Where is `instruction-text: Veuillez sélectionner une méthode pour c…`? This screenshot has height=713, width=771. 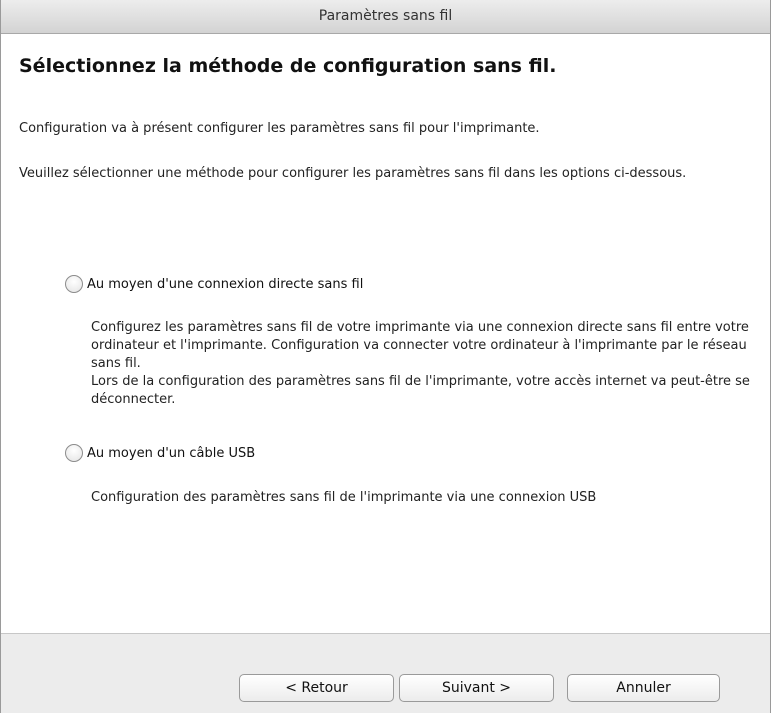 instruction-text: Veuillez sélectionner une méthode pour c… is located at coordinates (353, 173).